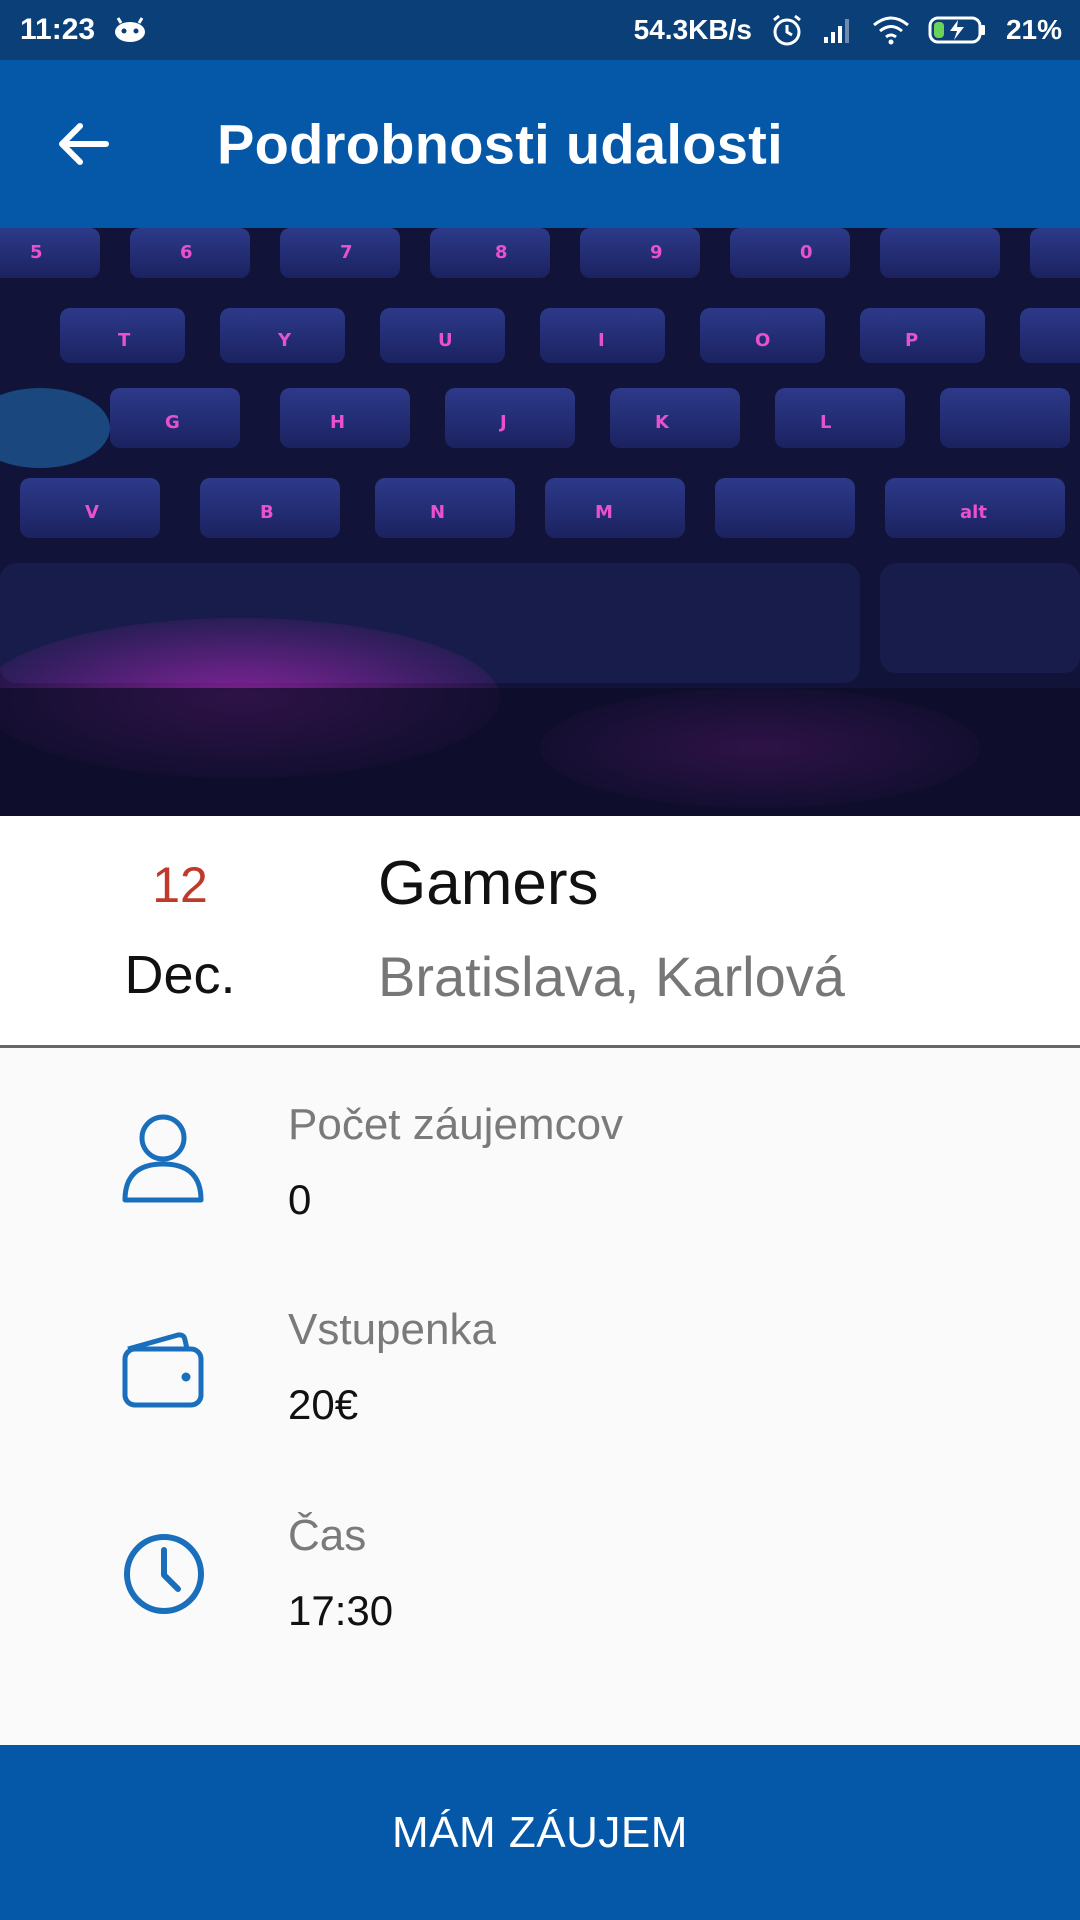  I want to click on svg-text: U, so click(445, 340).